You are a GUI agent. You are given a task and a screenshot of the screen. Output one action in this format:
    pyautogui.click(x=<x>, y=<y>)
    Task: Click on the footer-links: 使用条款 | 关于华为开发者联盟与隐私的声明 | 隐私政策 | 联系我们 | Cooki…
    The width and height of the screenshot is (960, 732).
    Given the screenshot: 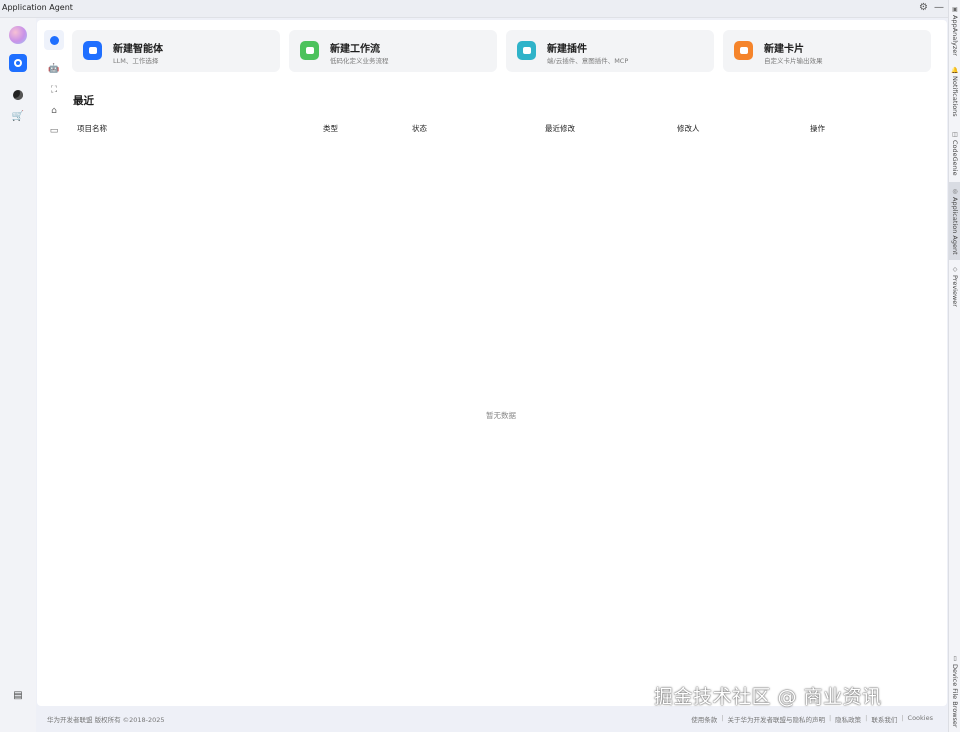 What is the action you would take?
    pyautogui.click(x=812, y=719)
    